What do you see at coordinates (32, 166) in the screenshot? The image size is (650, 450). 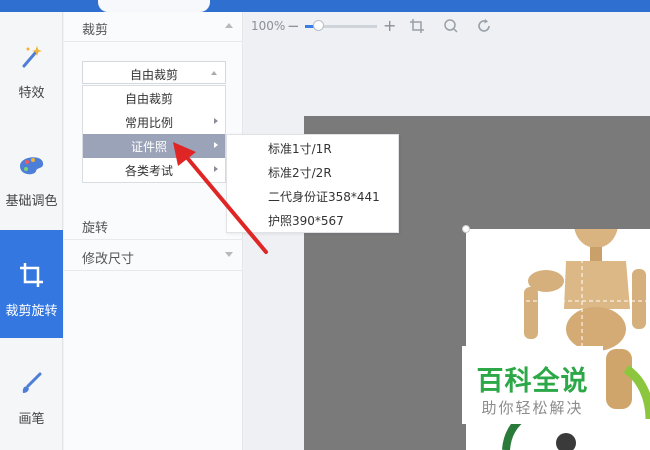 I see `palette-icon` at bounding box center [32, 166].